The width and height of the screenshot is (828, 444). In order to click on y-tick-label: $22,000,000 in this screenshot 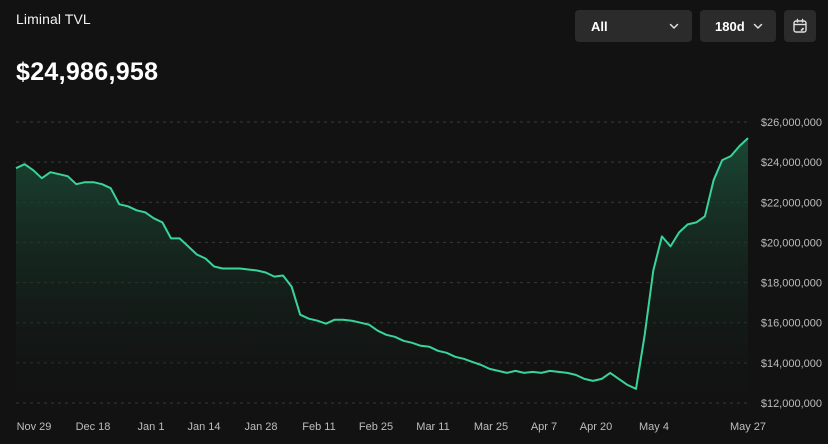, I will do `click(791, 203)`.